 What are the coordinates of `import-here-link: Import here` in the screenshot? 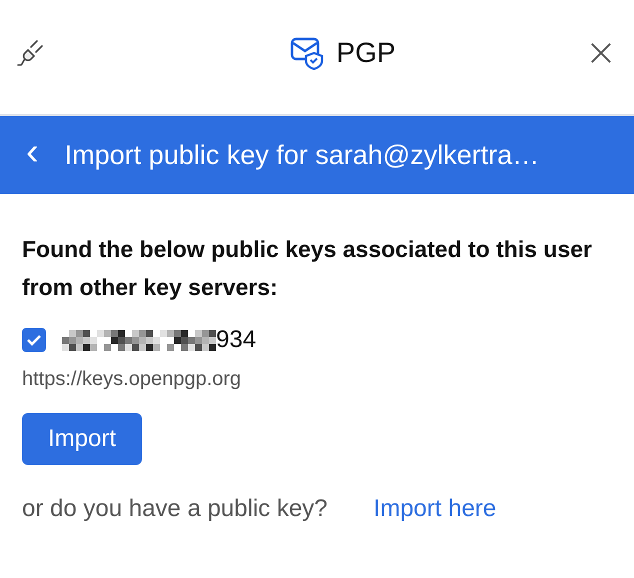 It's located at (435, 509).